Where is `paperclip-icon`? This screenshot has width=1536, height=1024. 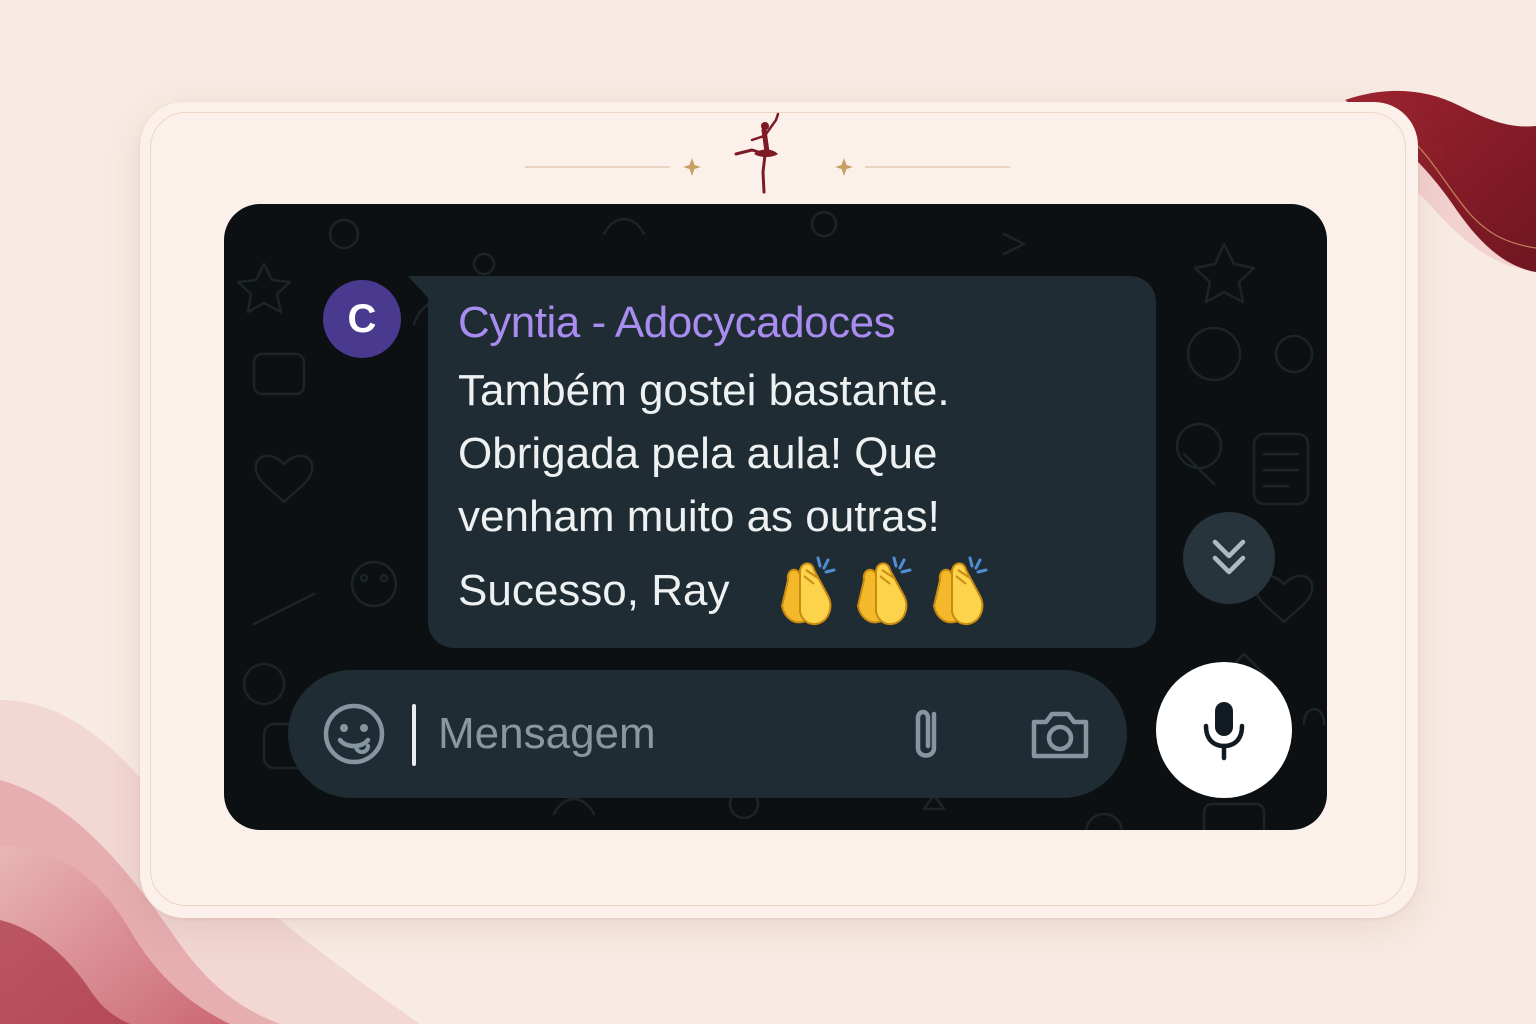
paperclip-icon is located at coordinates (926, 734).